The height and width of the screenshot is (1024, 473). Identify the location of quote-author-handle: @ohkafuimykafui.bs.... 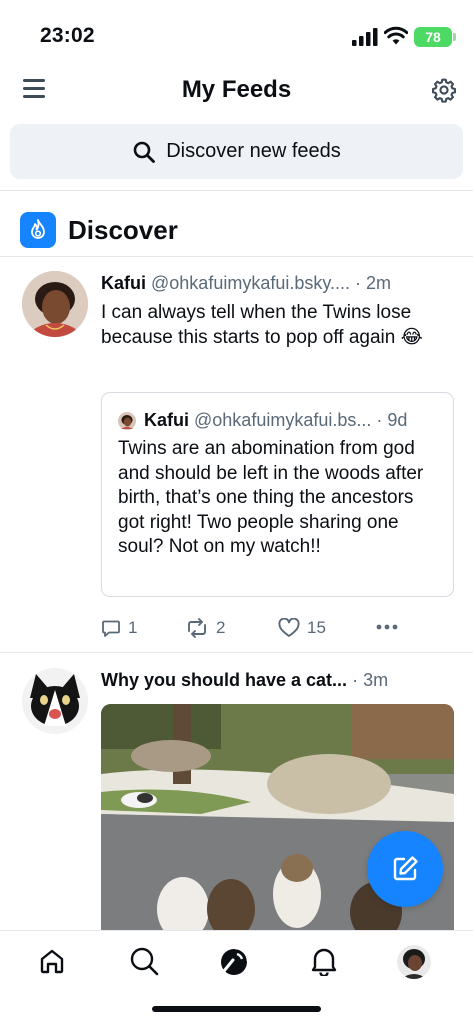
(283, 420).